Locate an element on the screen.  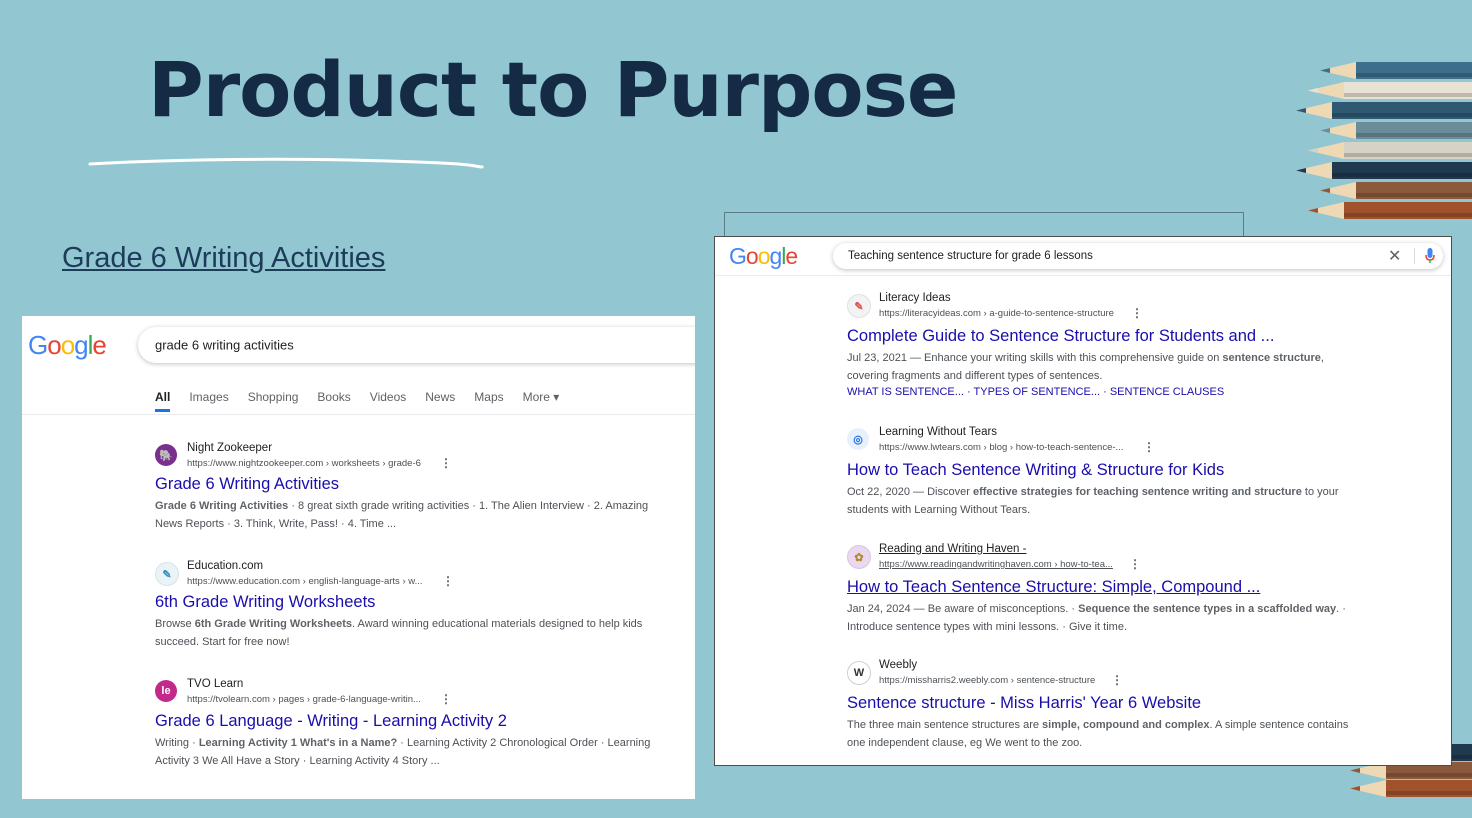
result-site-name: Weebly is located at coordinates (898, 665).